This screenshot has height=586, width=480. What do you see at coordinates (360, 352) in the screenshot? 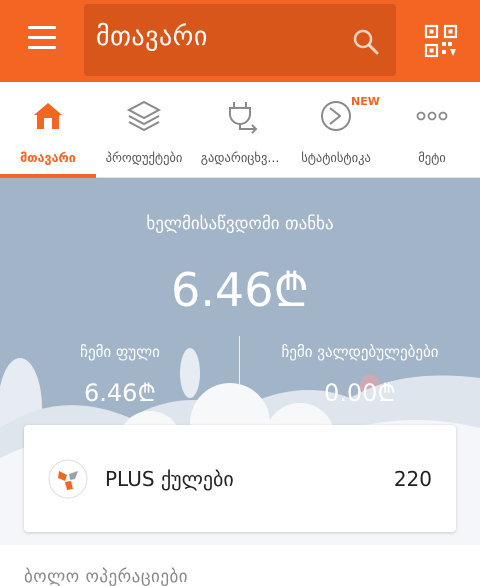
I see `my-obligations-label: ჩემი ვალდებულებები` at bounding box center [360, 352].